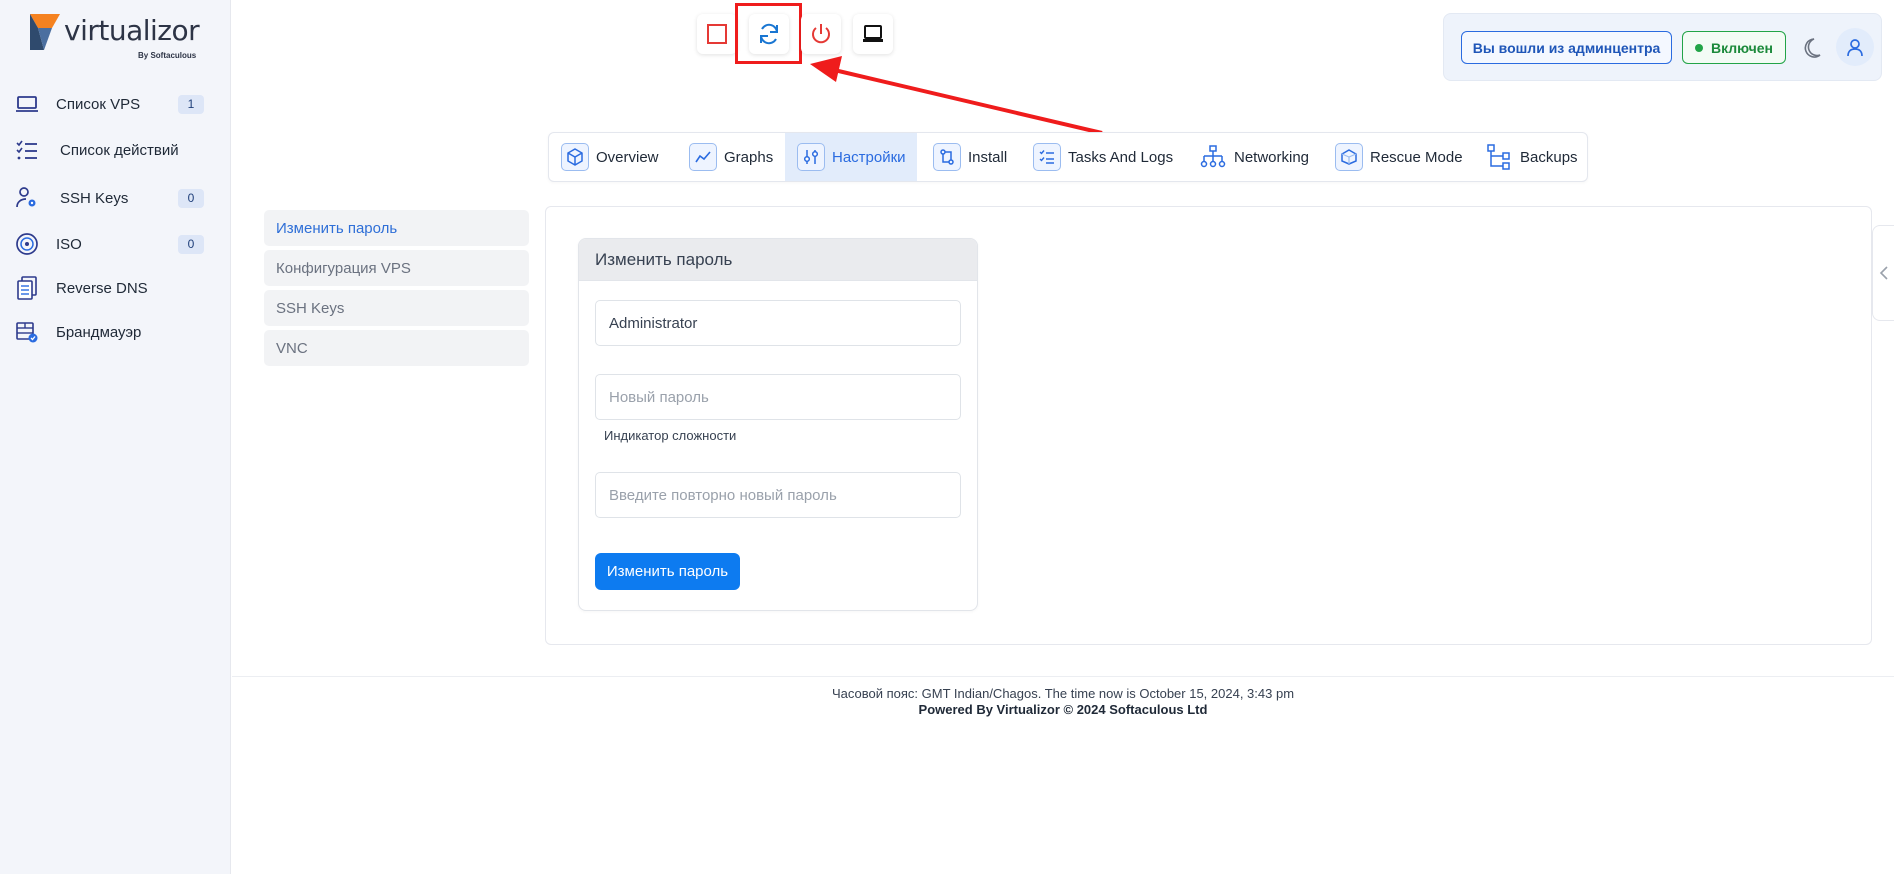 This screenshot has width=1894, height=874. I want to click on tab-overview: Overview, so click(610, 157).